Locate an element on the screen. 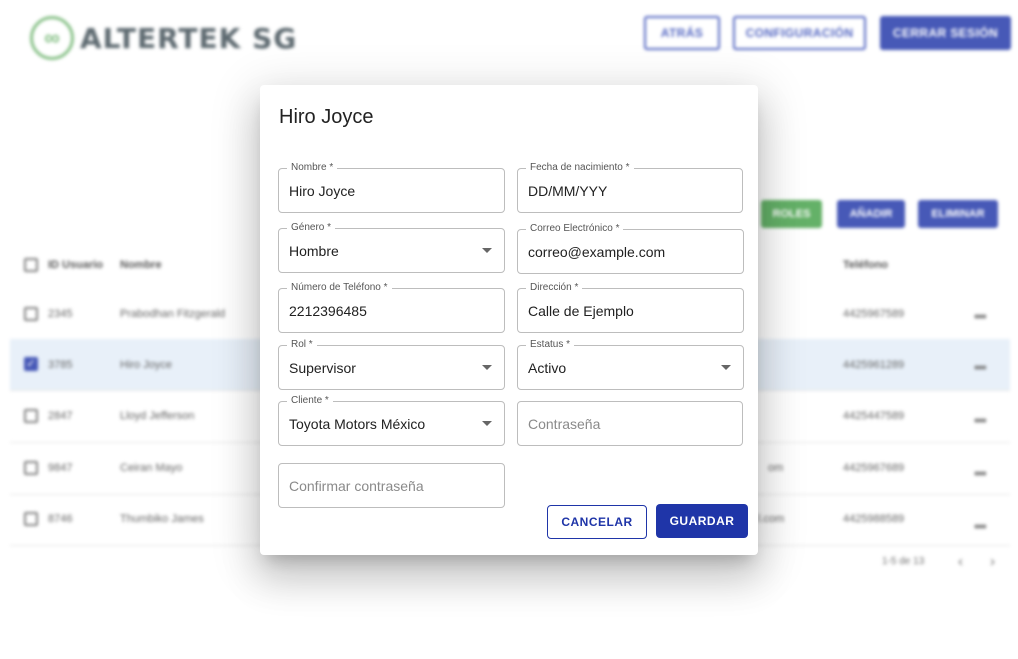 The width and height of the screenshot is (1018, 659). birthdate-field: Fecha de nacimiento * DD/MM/YYY is located at coordinates (630, 187).